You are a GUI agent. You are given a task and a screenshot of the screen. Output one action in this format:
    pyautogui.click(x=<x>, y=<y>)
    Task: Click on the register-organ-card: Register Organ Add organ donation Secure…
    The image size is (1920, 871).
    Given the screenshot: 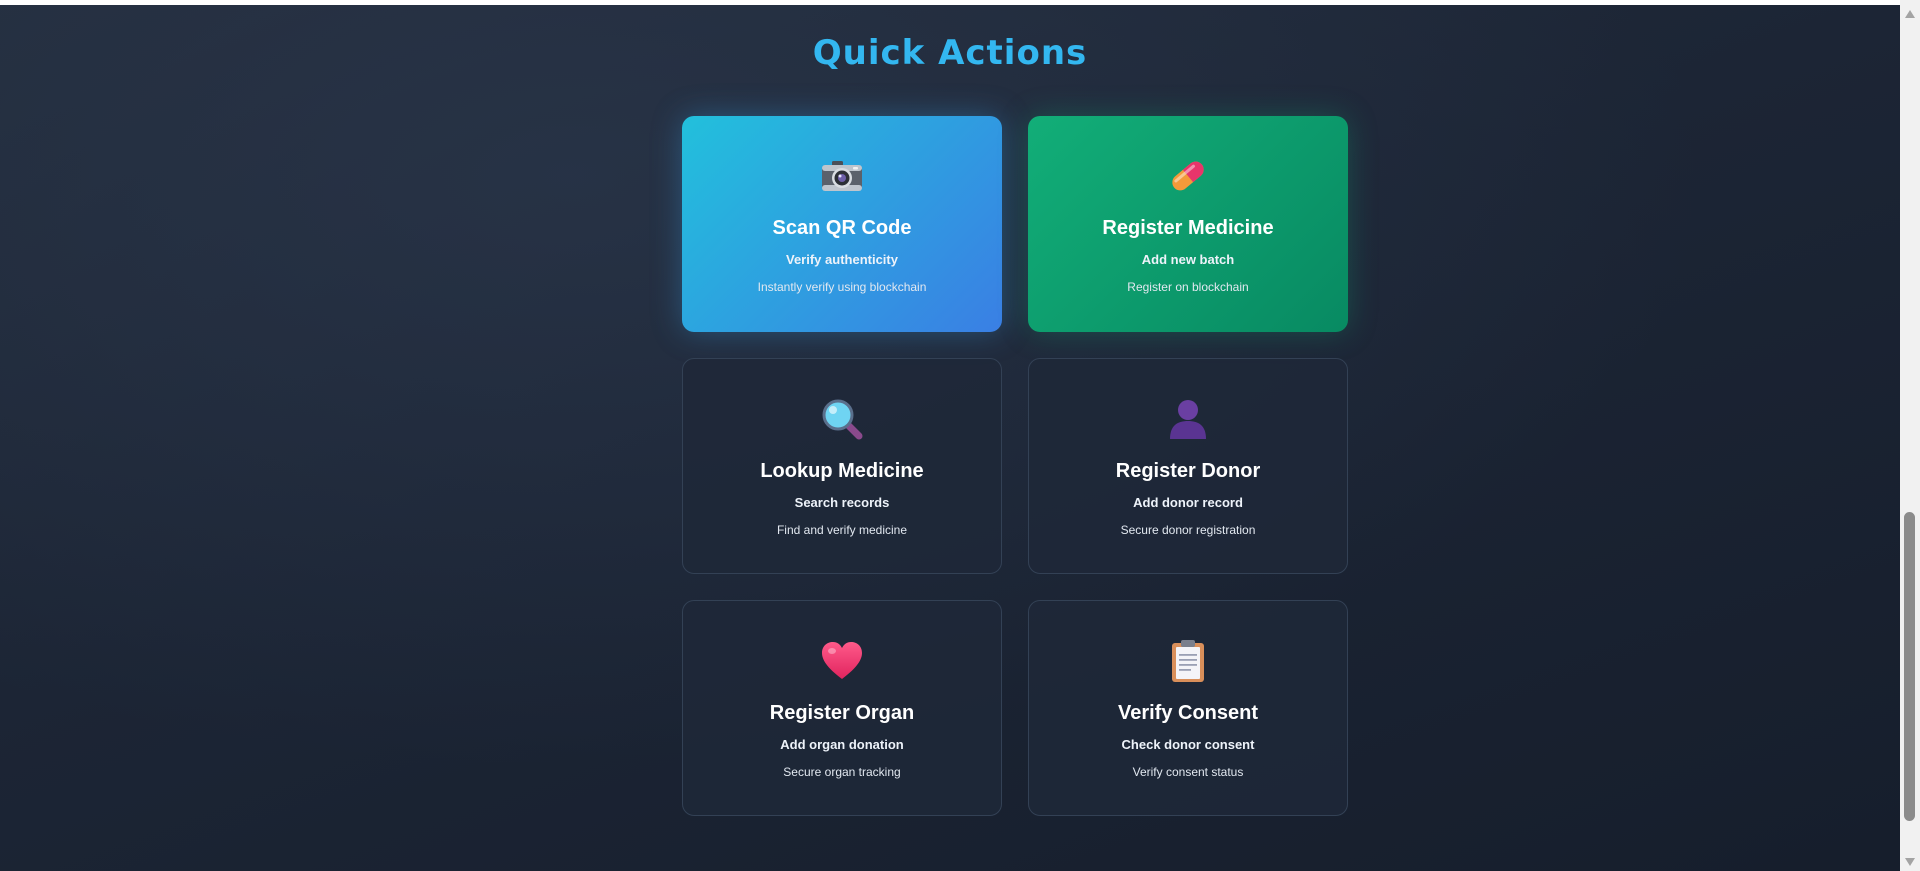 What is the action you would take?
    pyautogui.click(x=842, y=708)
    